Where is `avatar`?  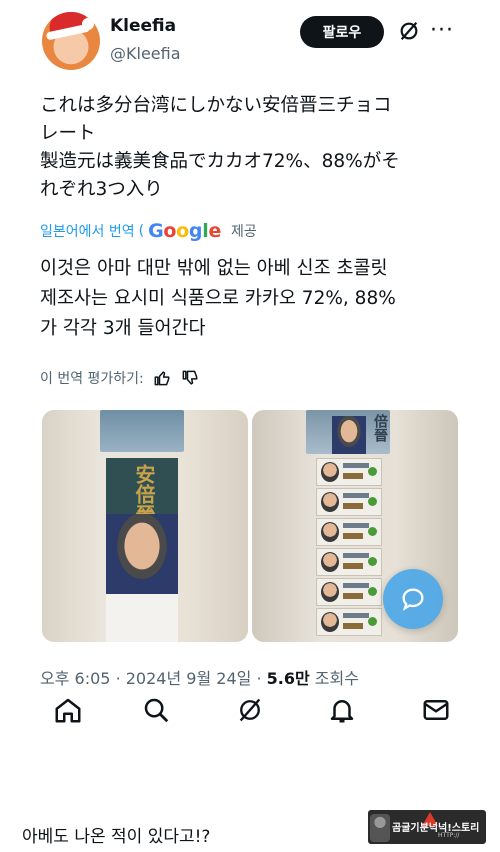
avatar is located at coordinates (71, 41).